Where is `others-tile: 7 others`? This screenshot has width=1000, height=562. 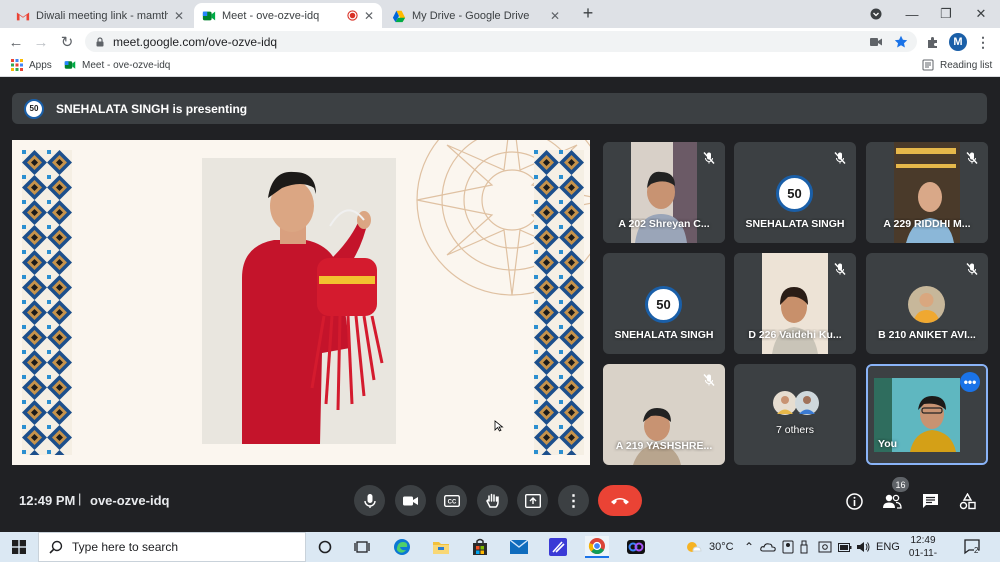 others-tile: 7 others is located at coordinates (795, 414).